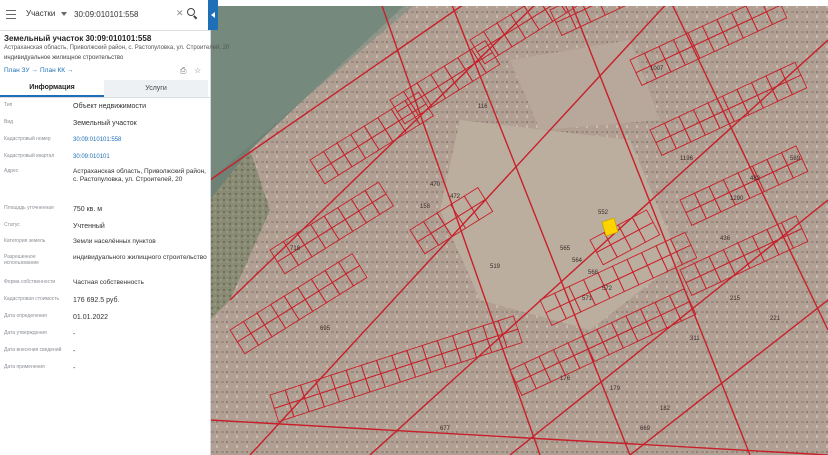 The height and width of the screenshot is (455, 828). I want to click on property-value: Земли населённых пунктов, so click(114, 241).